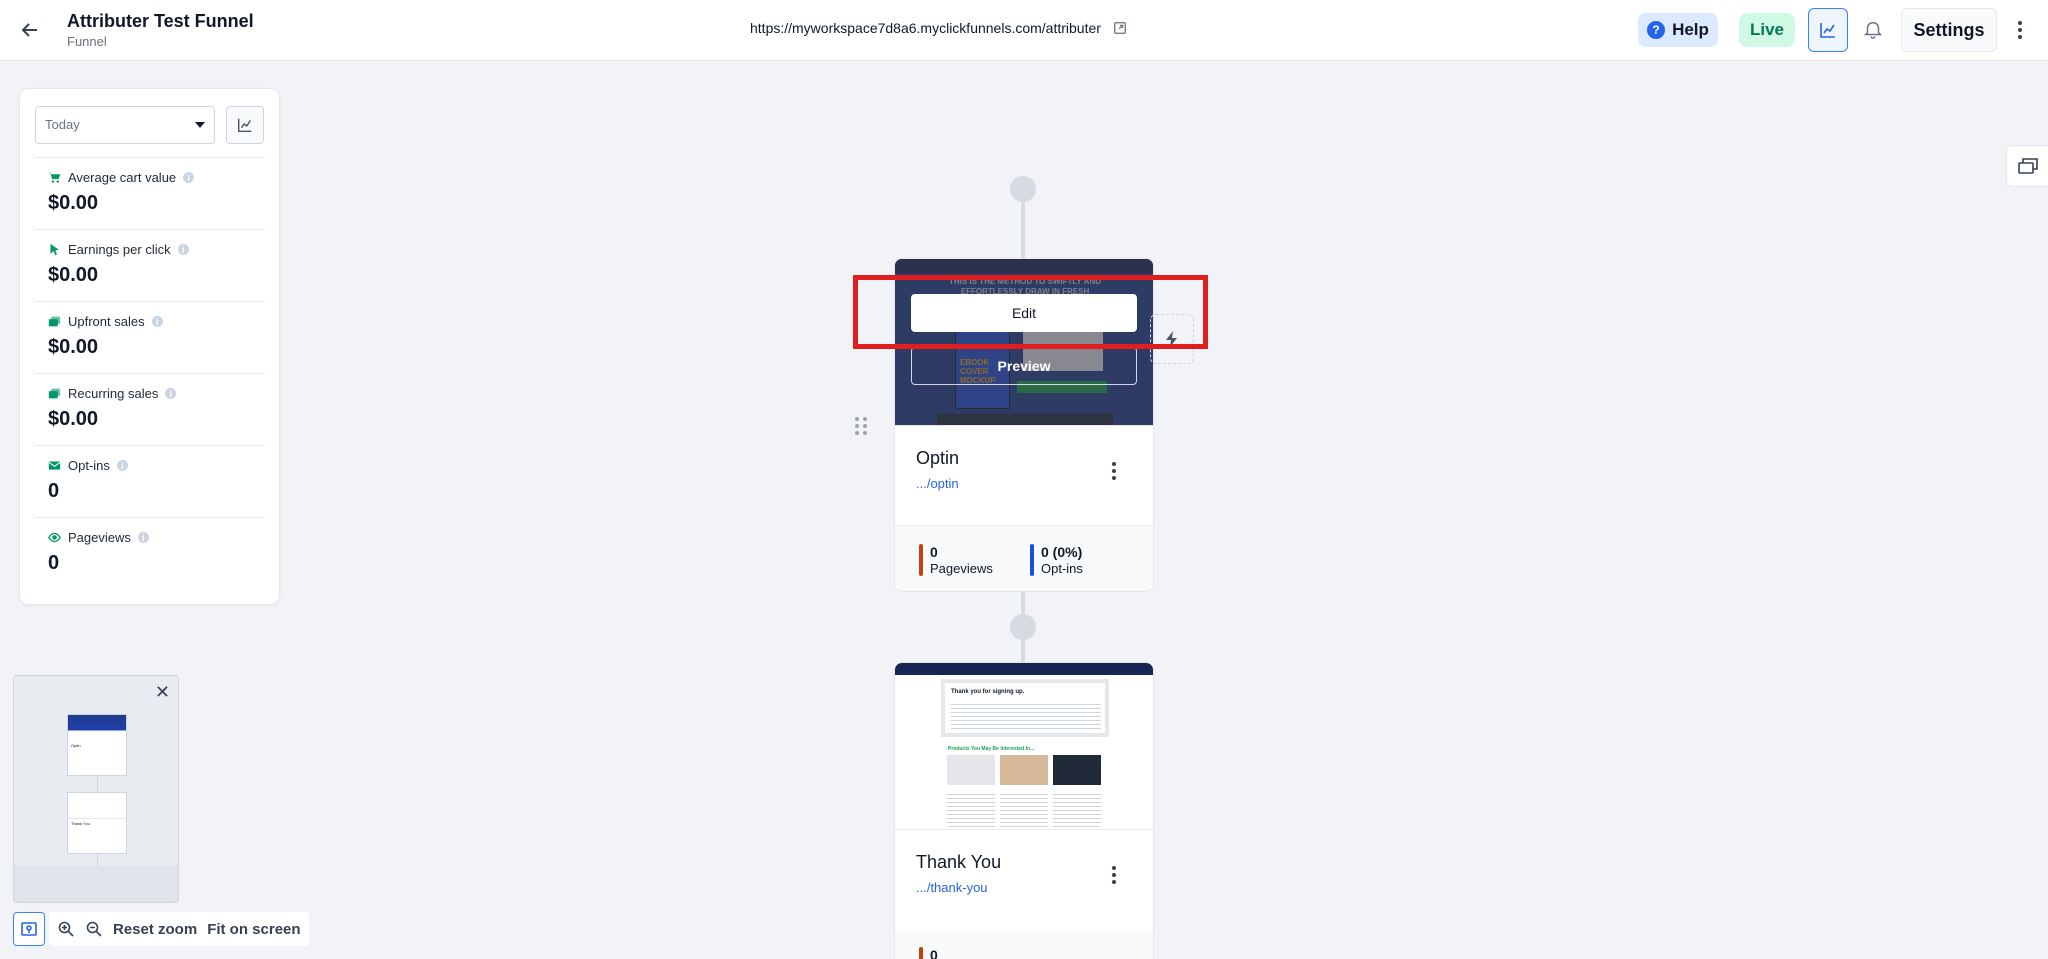  What do you see at coordinates (928, 953) in the screenshot?
I see `stat-pageviews: 0` at bounding box center [928, 953].